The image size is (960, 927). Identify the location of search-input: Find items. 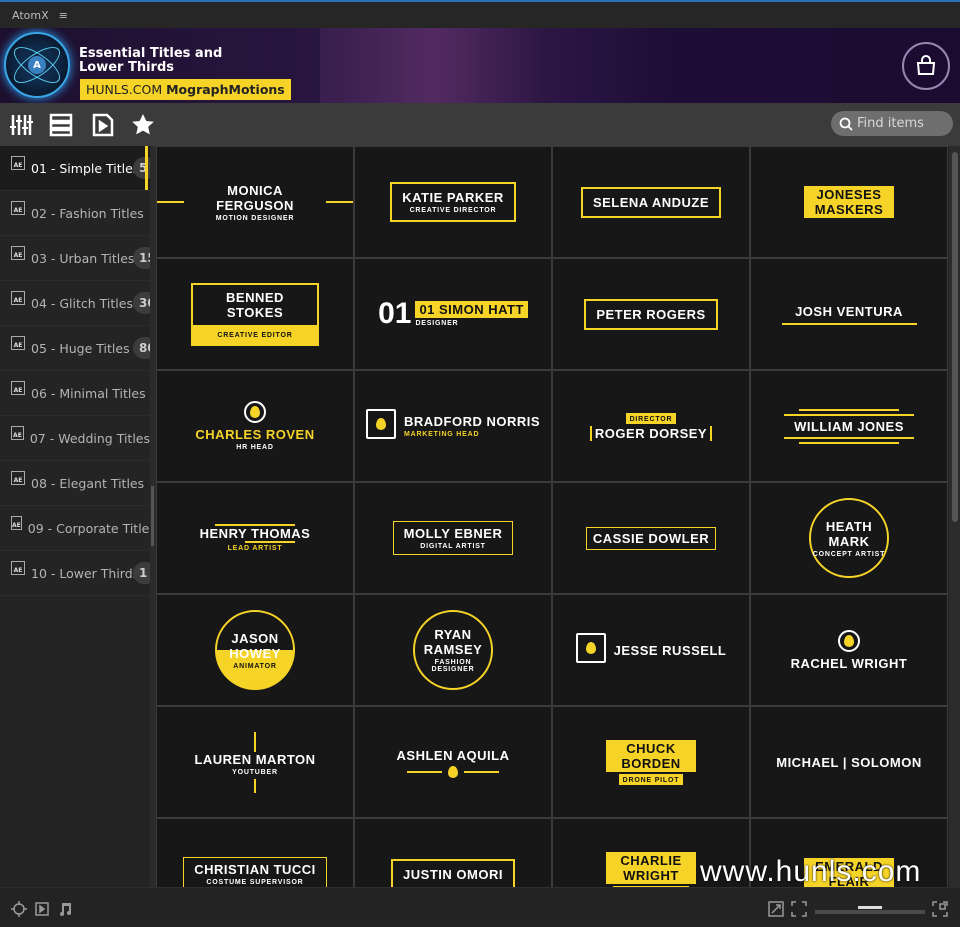
(892, 123).